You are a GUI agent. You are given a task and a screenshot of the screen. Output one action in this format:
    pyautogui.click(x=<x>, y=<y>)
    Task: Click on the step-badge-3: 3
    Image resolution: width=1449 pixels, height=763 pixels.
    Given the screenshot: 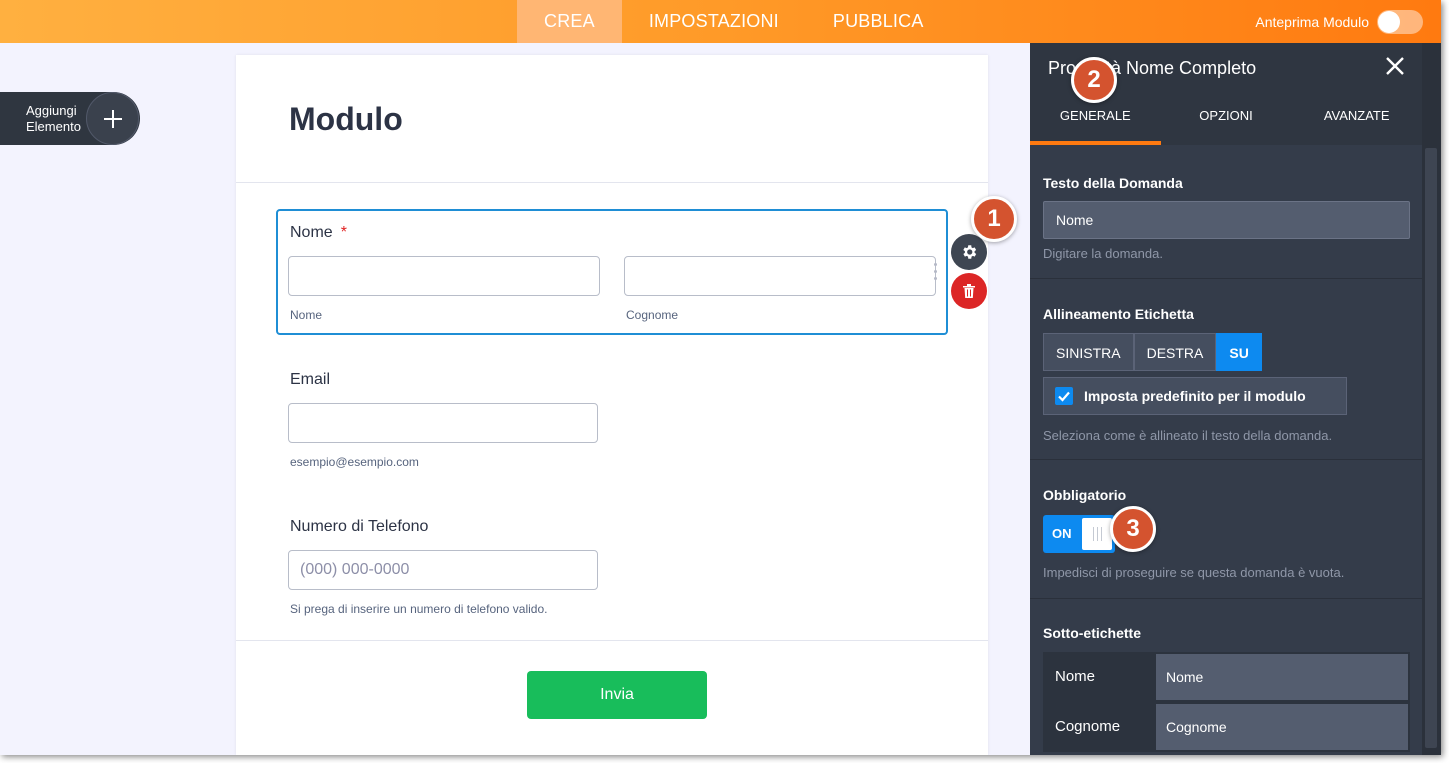 What is the action you would take?
    pyautogui.click(x=1133, y=529)
    